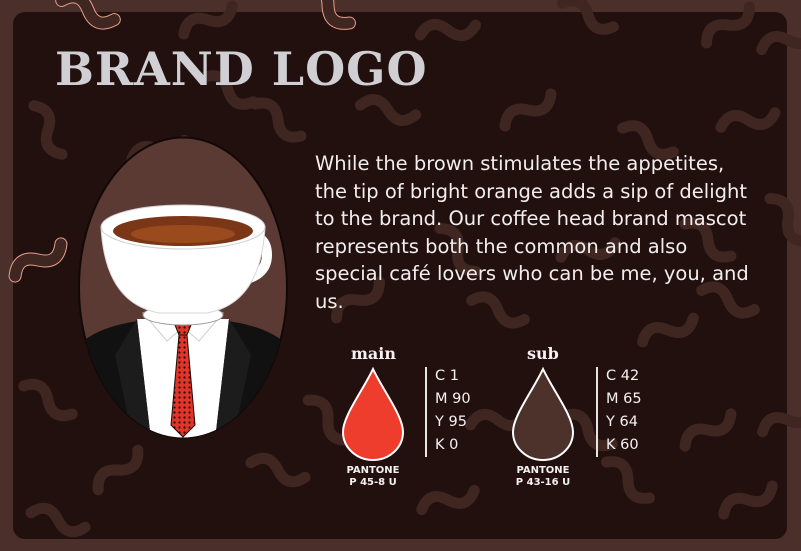  What do you see at coordinates (374, 353) in the screenshot?
I see `main-swatch-label: main` at bounding box center [374, 353].